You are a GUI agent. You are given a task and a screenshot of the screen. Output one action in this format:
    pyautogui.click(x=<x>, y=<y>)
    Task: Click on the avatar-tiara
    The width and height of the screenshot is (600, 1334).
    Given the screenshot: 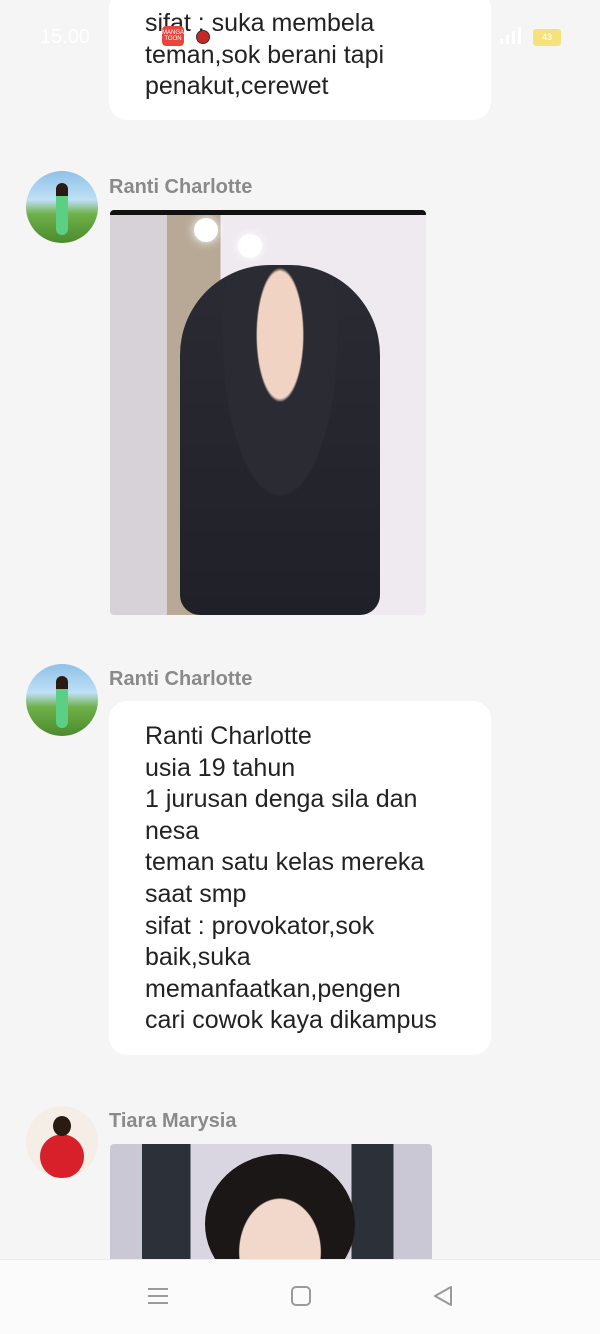 What is the action you would take?
    pyautogui.click(x=62, y=1142)
    